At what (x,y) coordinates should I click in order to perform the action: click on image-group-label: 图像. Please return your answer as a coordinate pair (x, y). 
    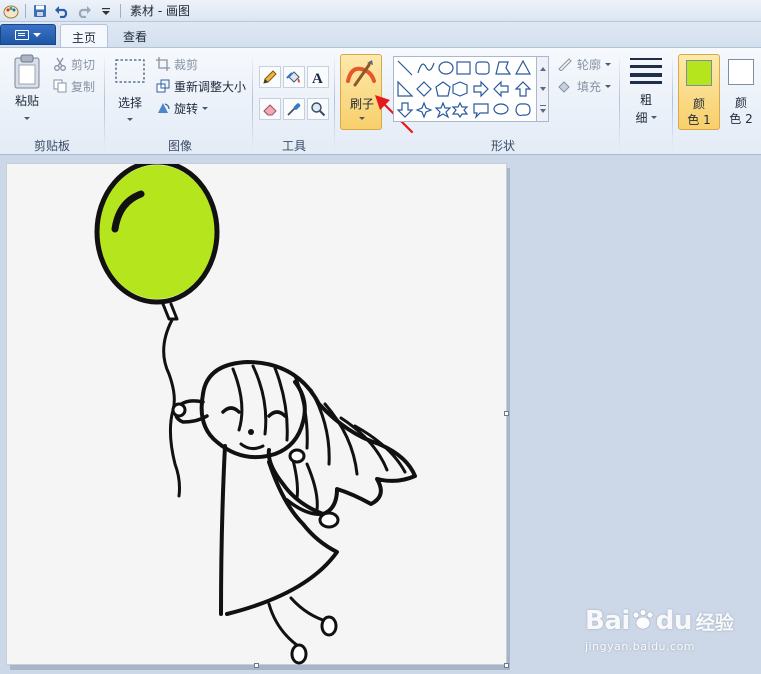
    Looking at the image, I should click on (179, 146).